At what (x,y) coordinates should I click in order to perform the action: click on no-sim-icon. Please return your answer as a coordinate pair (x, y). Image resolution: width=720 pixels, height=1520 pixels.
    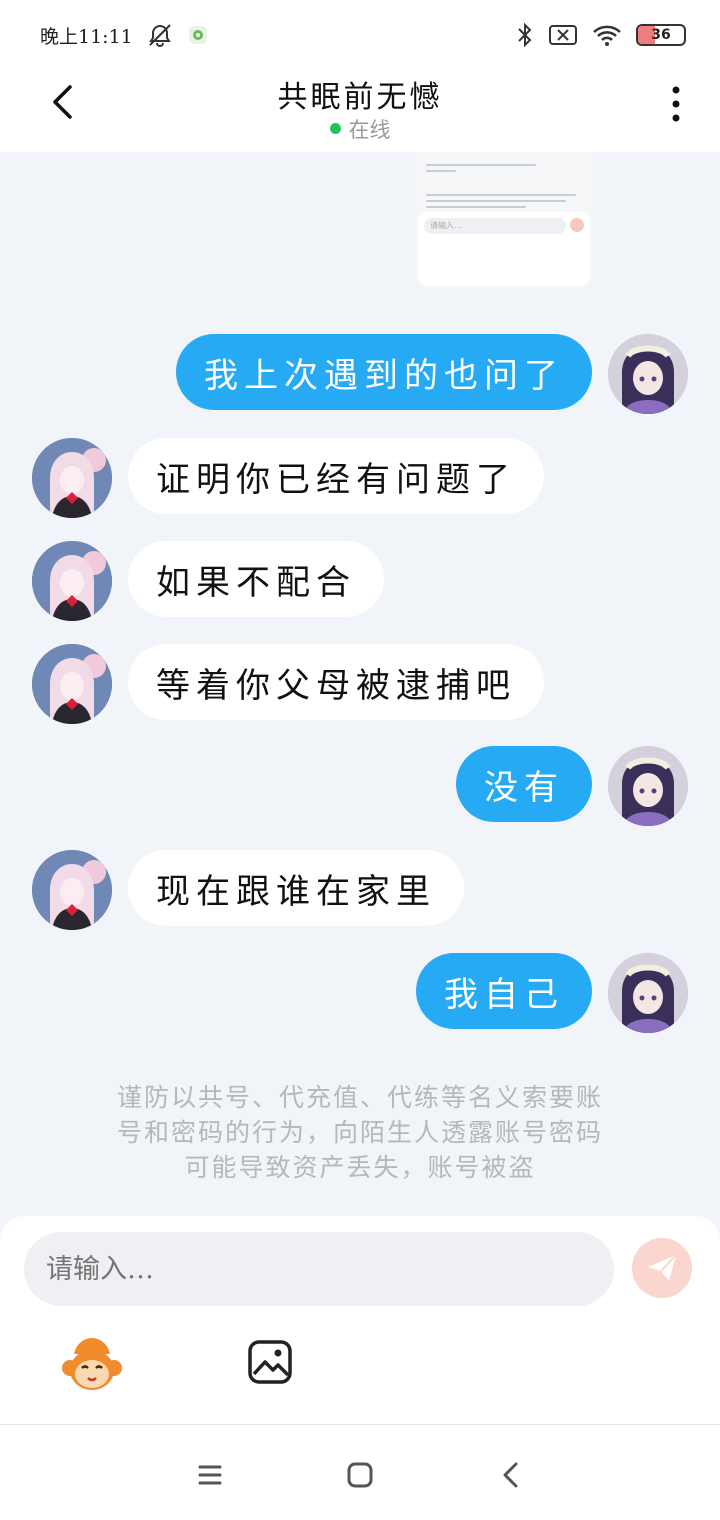
    Looking at the image, I should click on (563, 35).